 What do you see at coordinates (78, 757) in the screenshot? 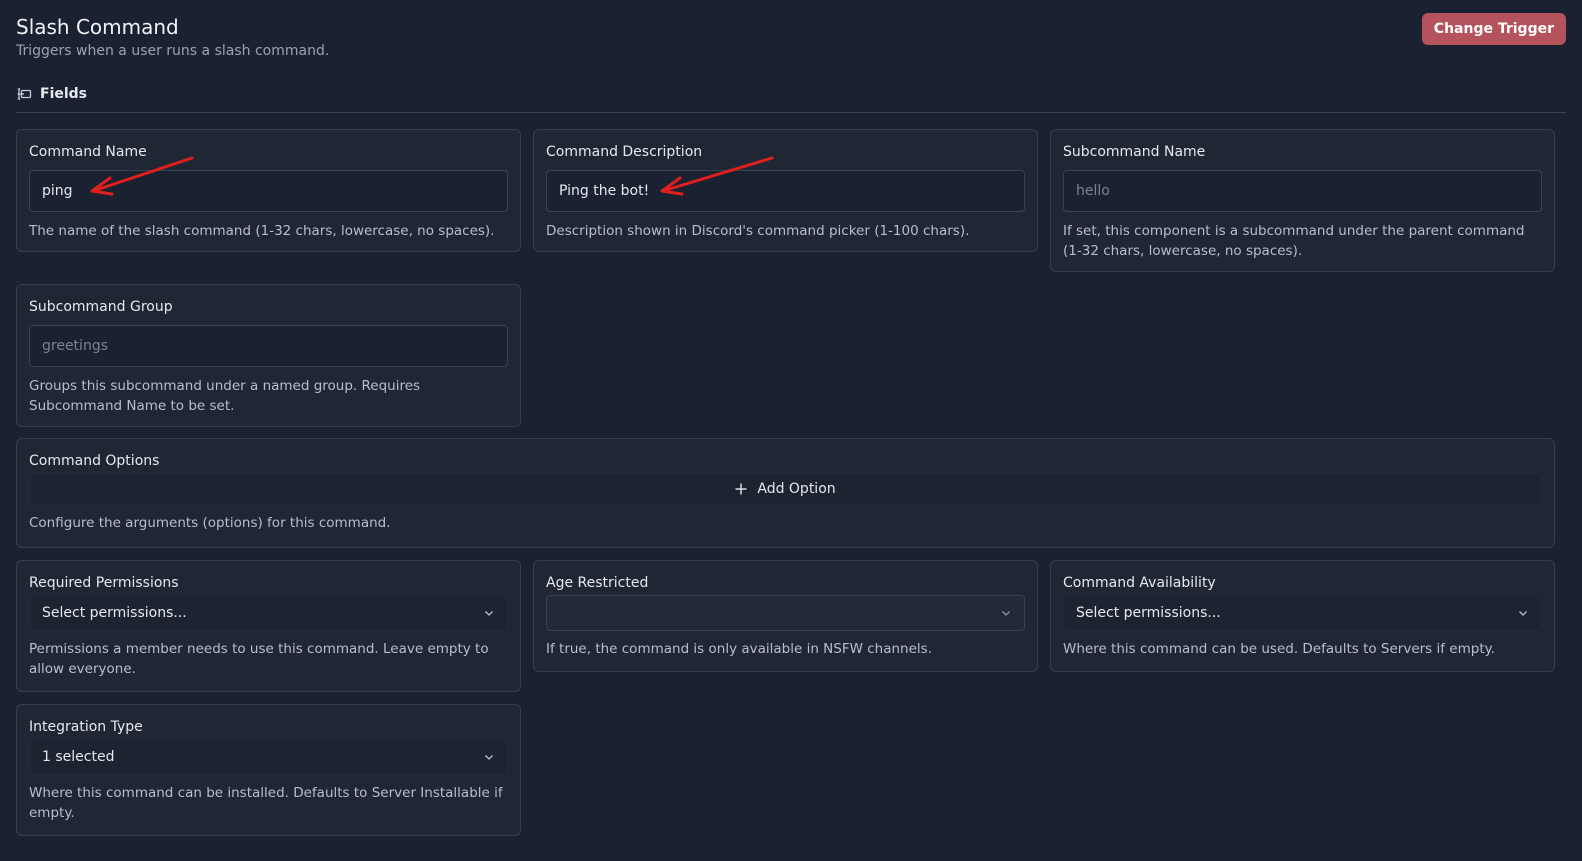
I see `integration-type-value: 1 selected` at bounding box center [78, 757].